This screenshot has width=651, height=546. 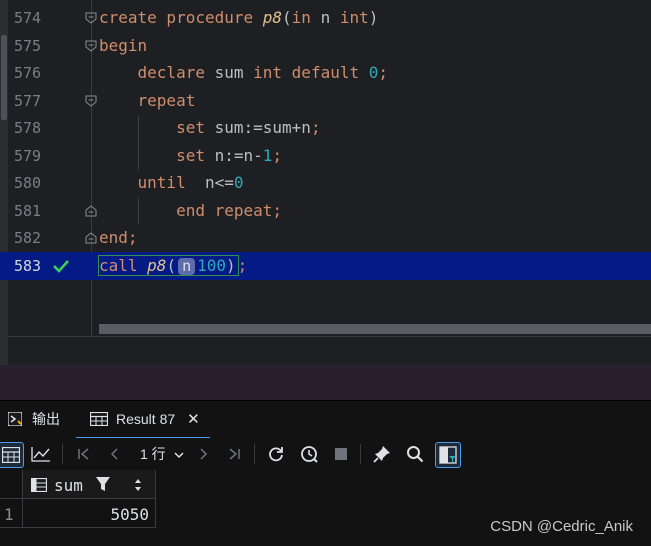 I want to click on tab-output: 输出, so click(x=38, y=419).